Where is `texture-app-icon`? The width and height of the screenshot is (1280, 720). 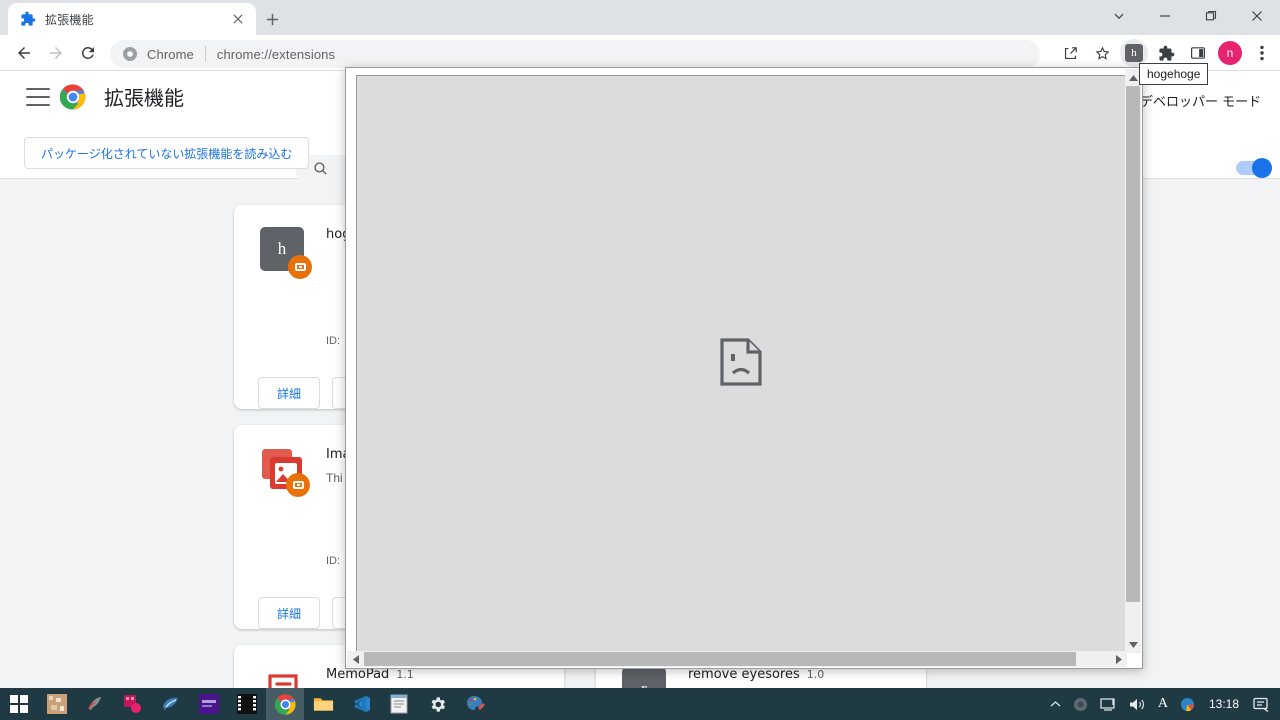
texture-app-icon is located at coordinates (57, 704).